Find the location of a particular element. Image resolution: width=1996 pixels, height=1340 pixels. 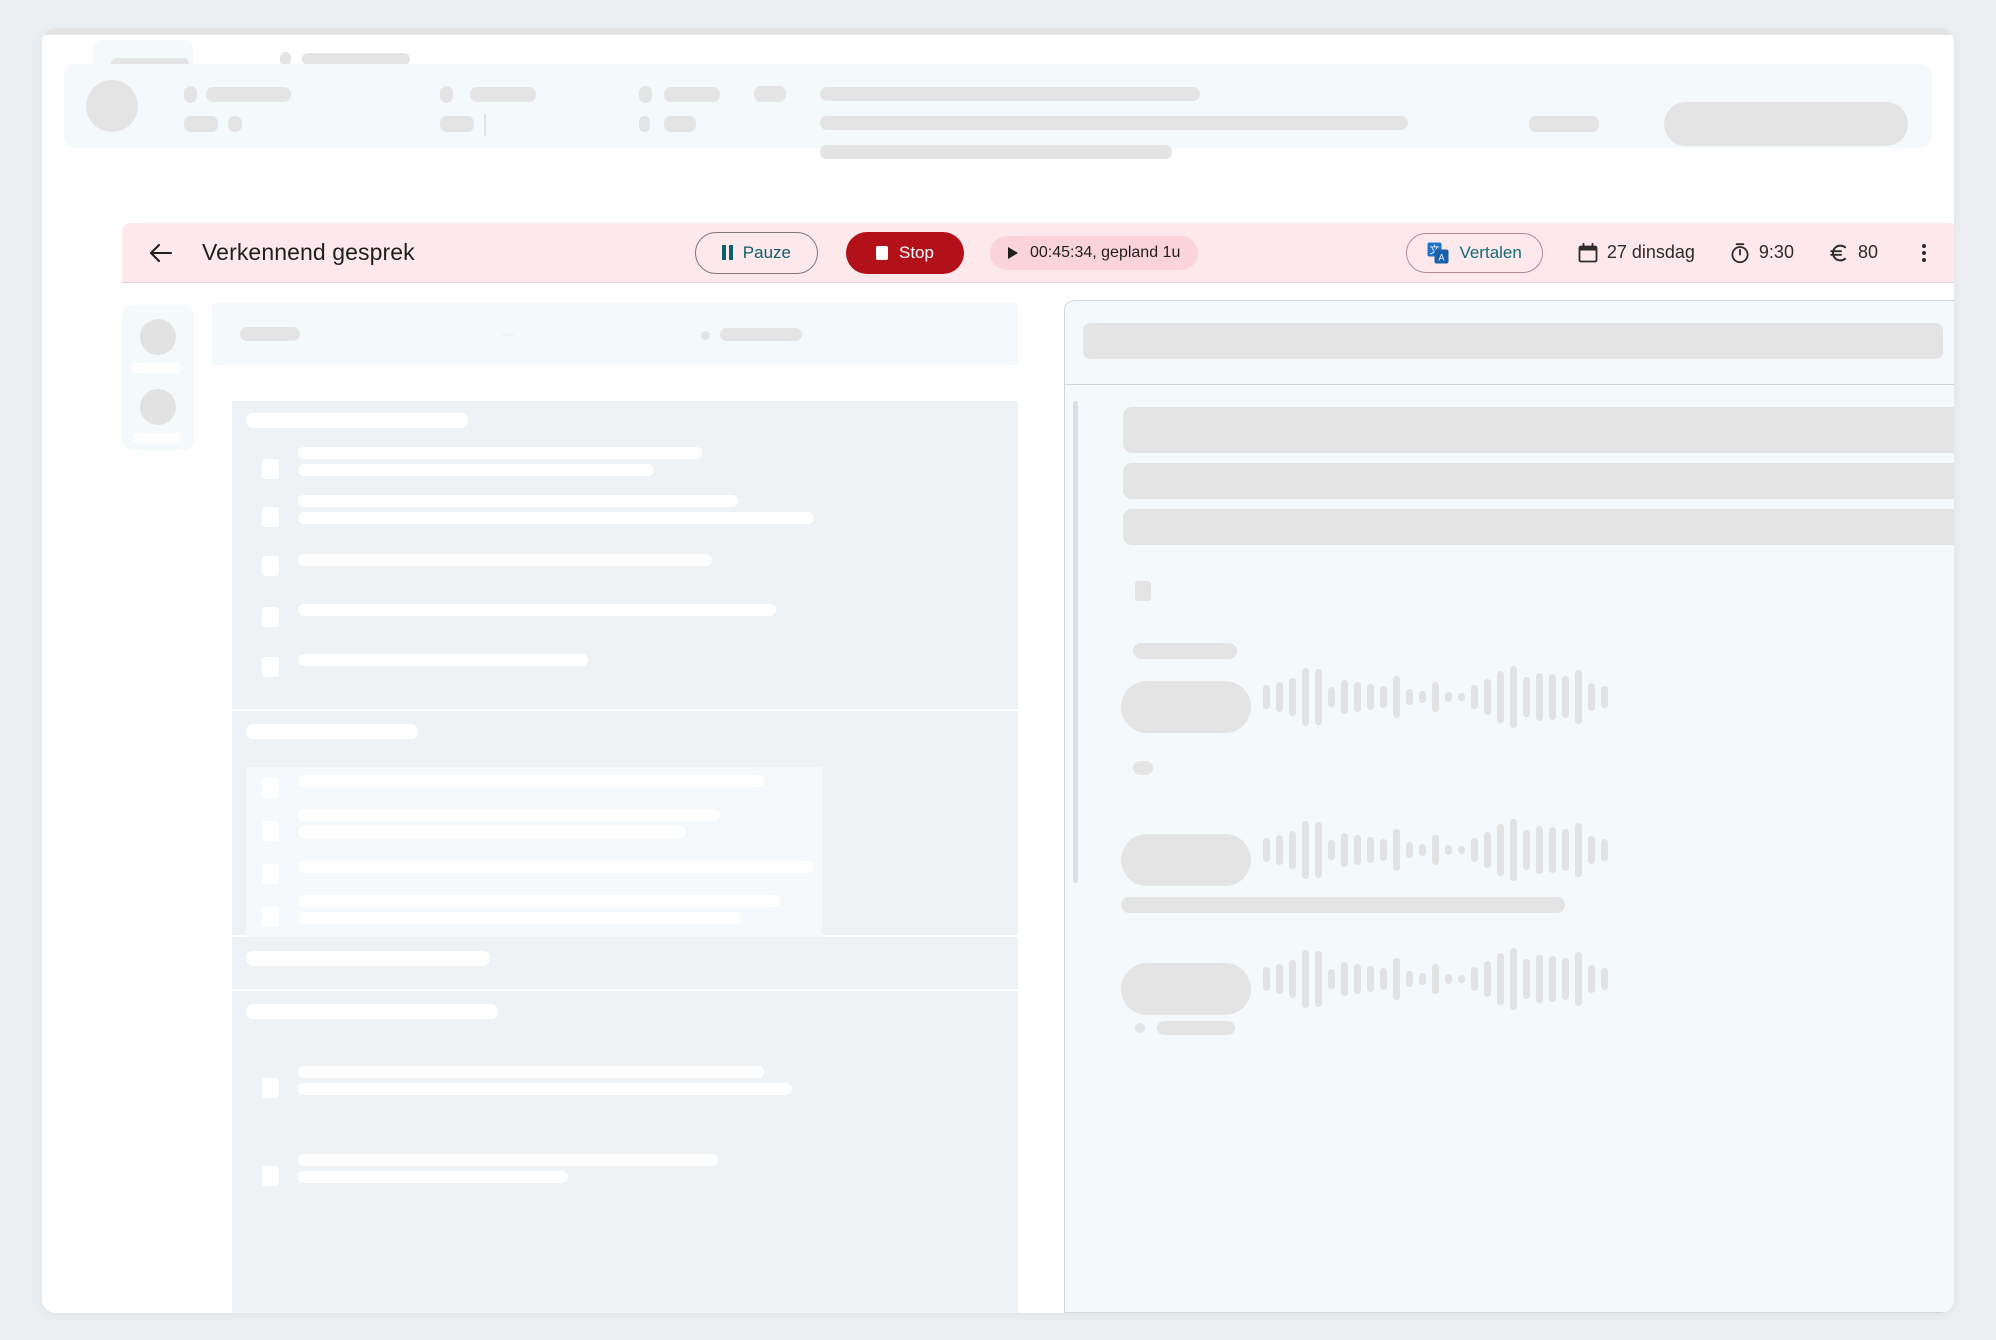

pause-button: Pauze is located at coordinates (756, 252).